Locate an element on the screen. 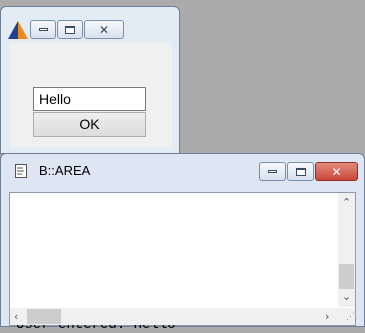 The height and width of the screenshot is (333, 365). app-triangle-icon is located at coordinates (18, 30).